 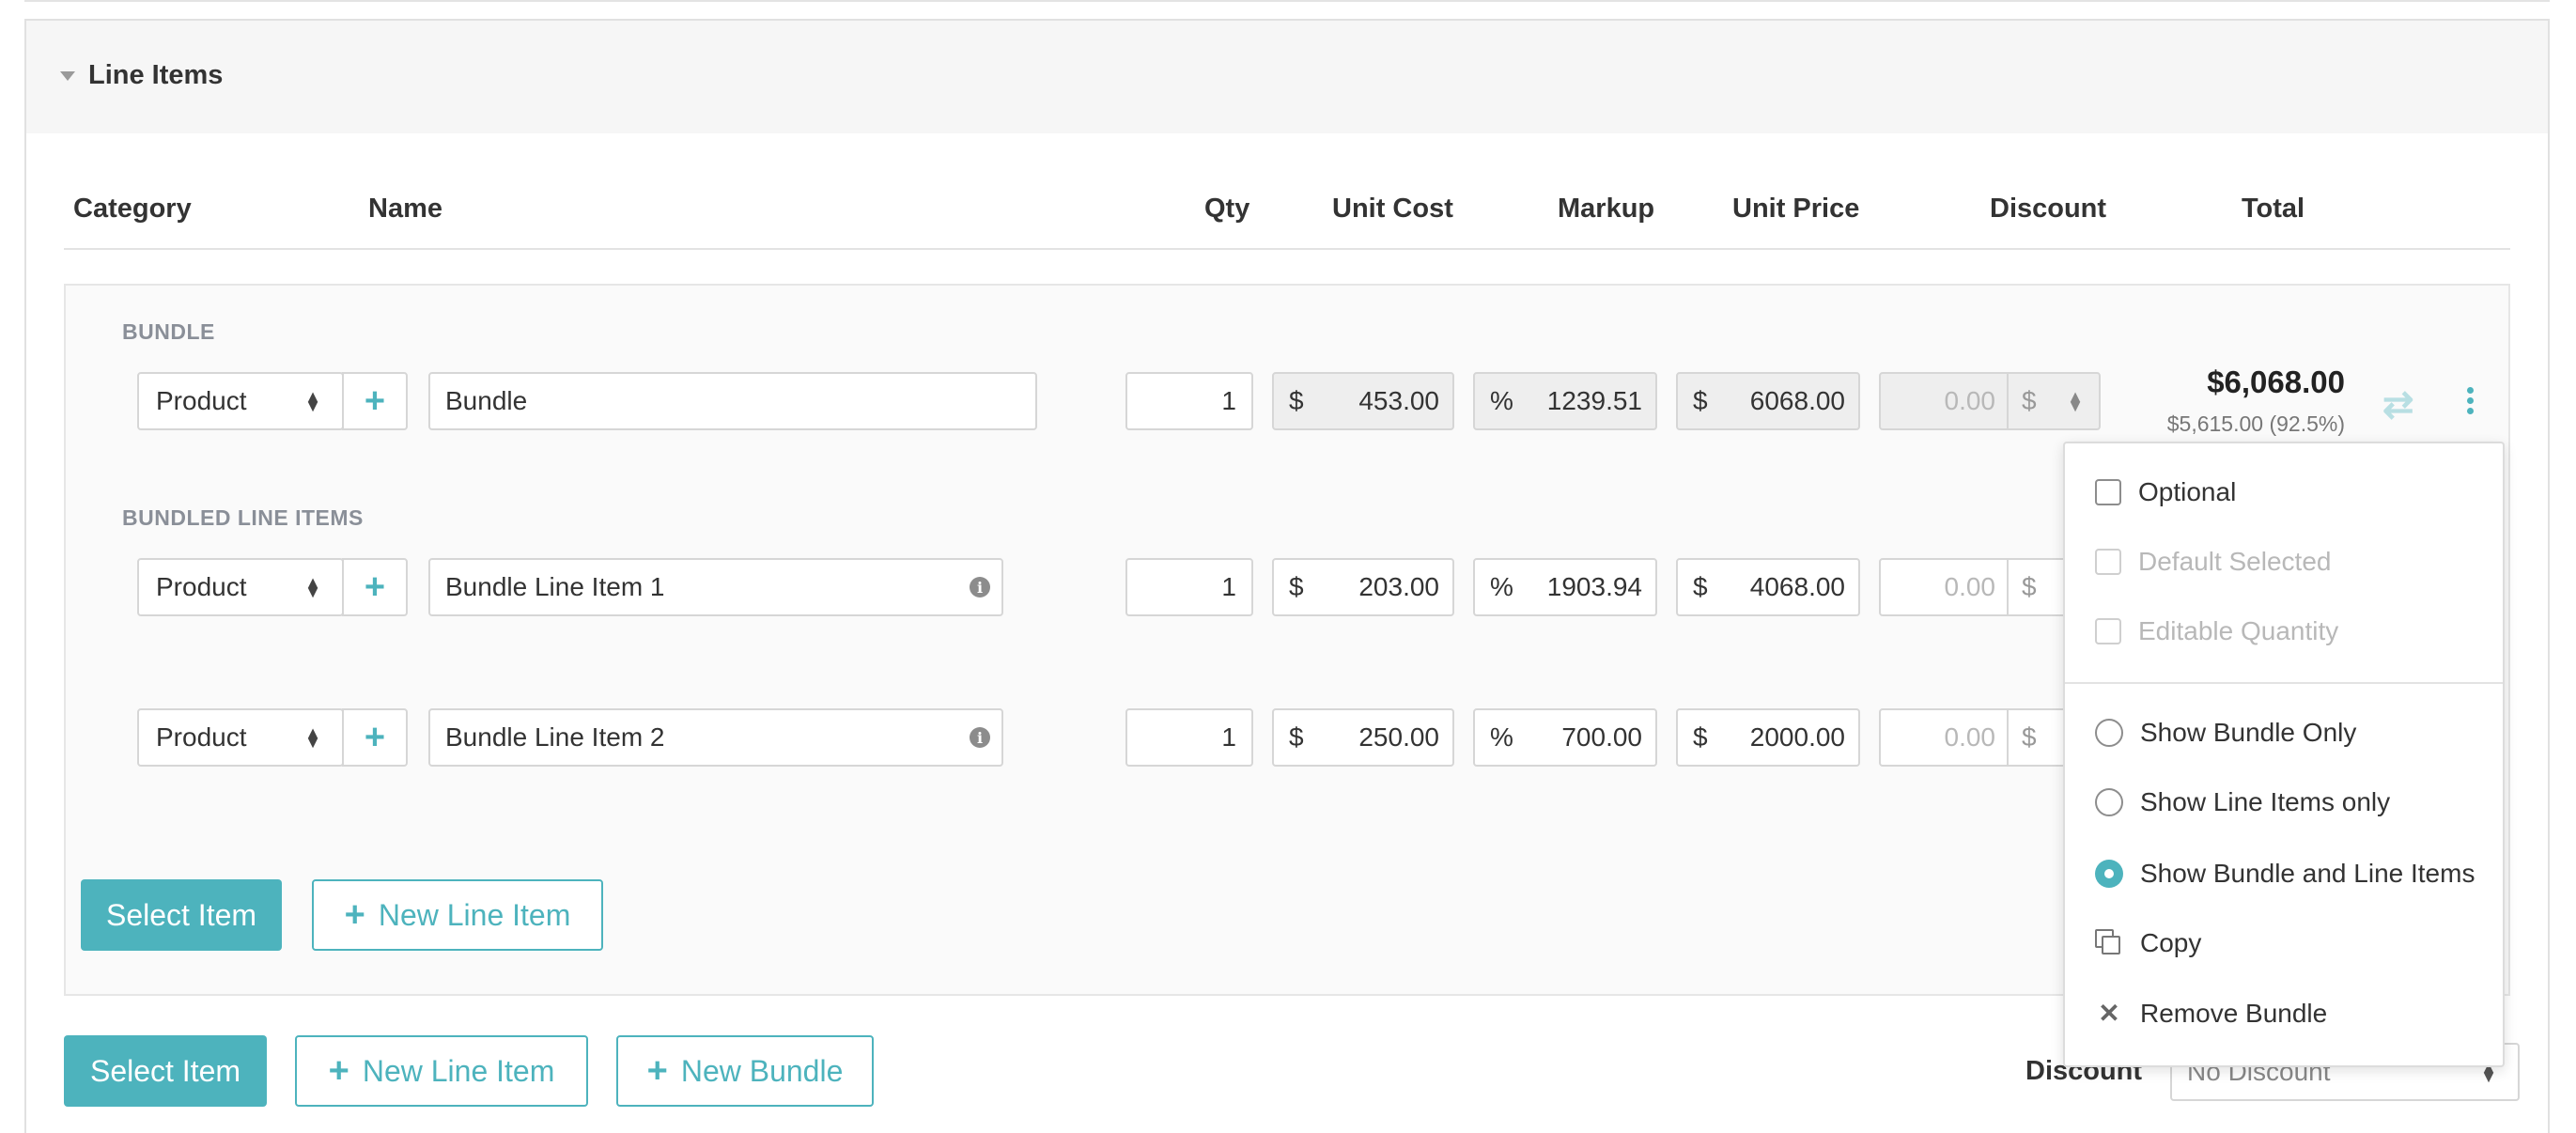 I want to click on copy-menu-item: Copy, so click(x=2148, y=943).